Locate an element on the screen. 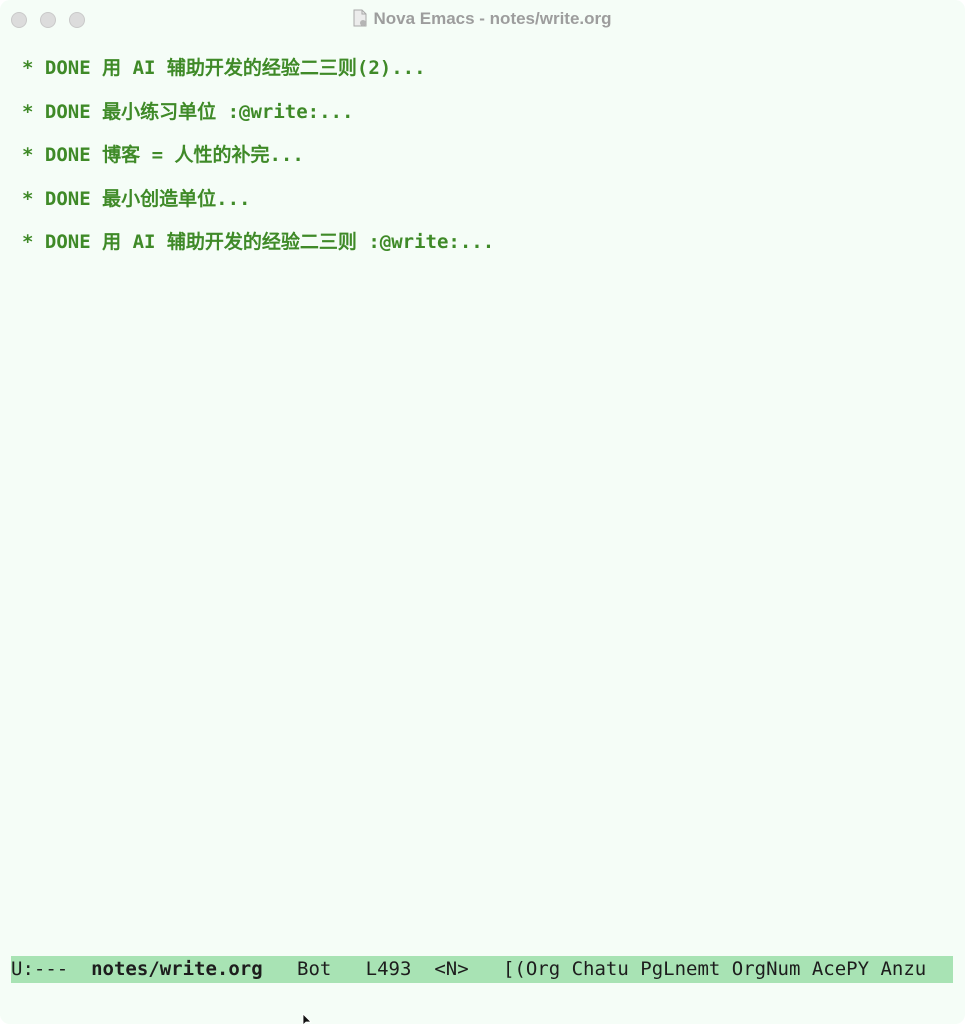 This screenshot has height=1024, width=965. buffer-state: U:--- is located at coordinates (40, 969).